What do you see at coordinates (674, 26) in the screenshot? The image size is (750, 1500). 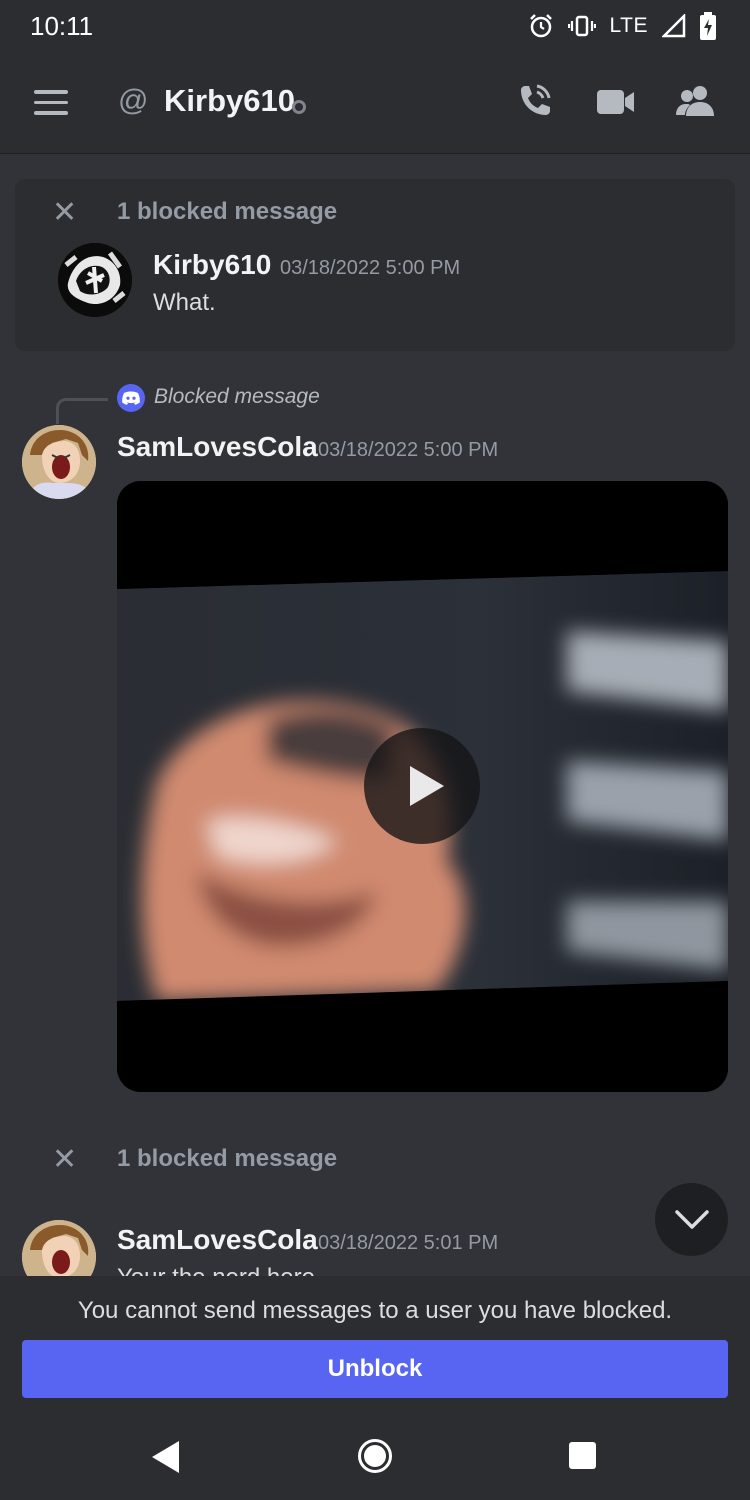 I see `signal-icon` at bounding box center [674, 26].